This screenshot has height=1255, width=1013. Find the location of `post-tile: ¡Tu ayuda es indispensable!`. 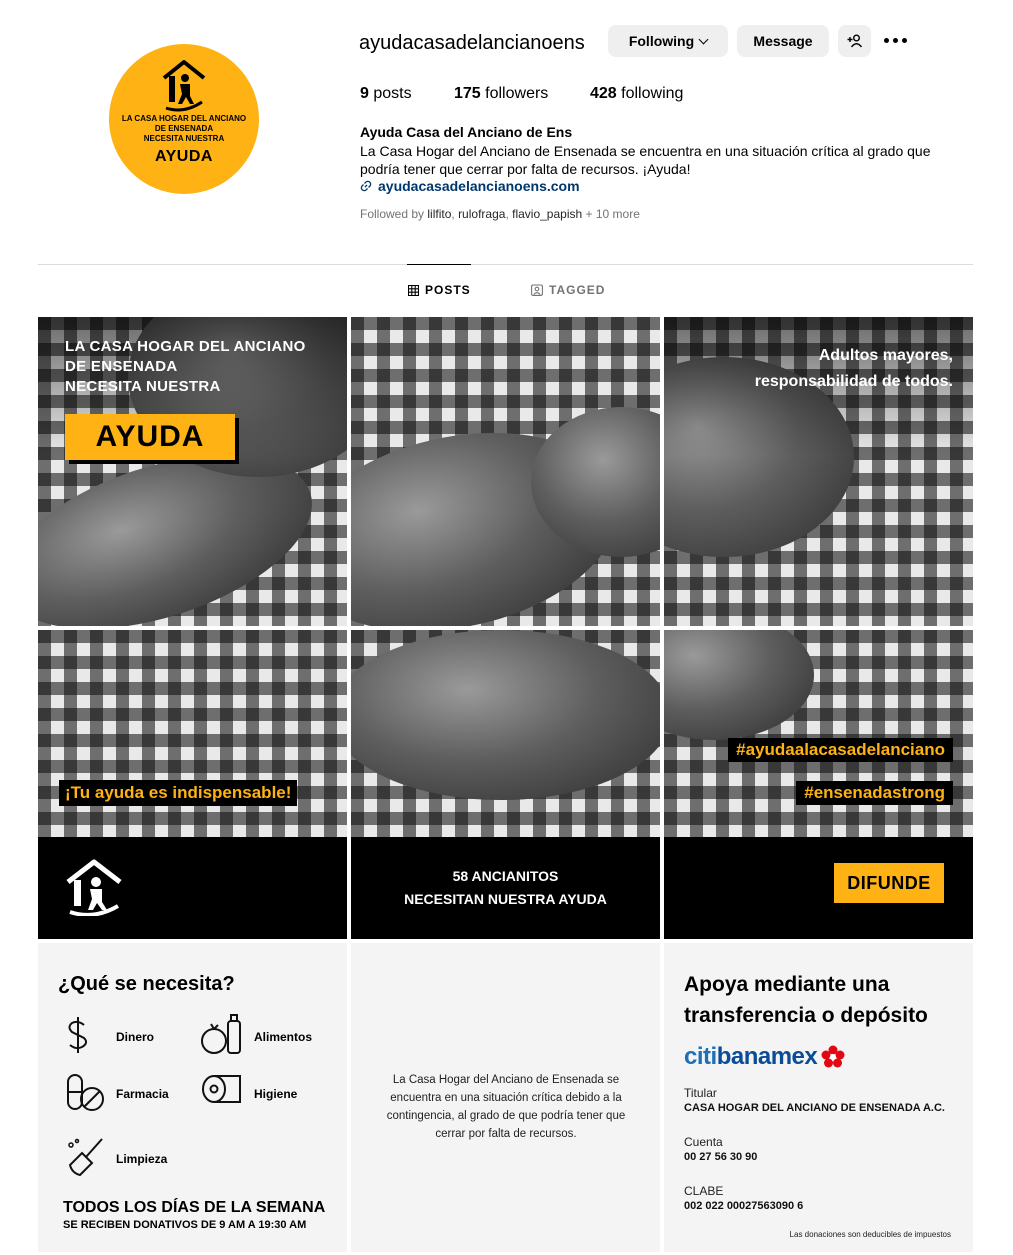

post-tile: ¡Tu ayuda es indispensable! is located at coordinates (192, 784).